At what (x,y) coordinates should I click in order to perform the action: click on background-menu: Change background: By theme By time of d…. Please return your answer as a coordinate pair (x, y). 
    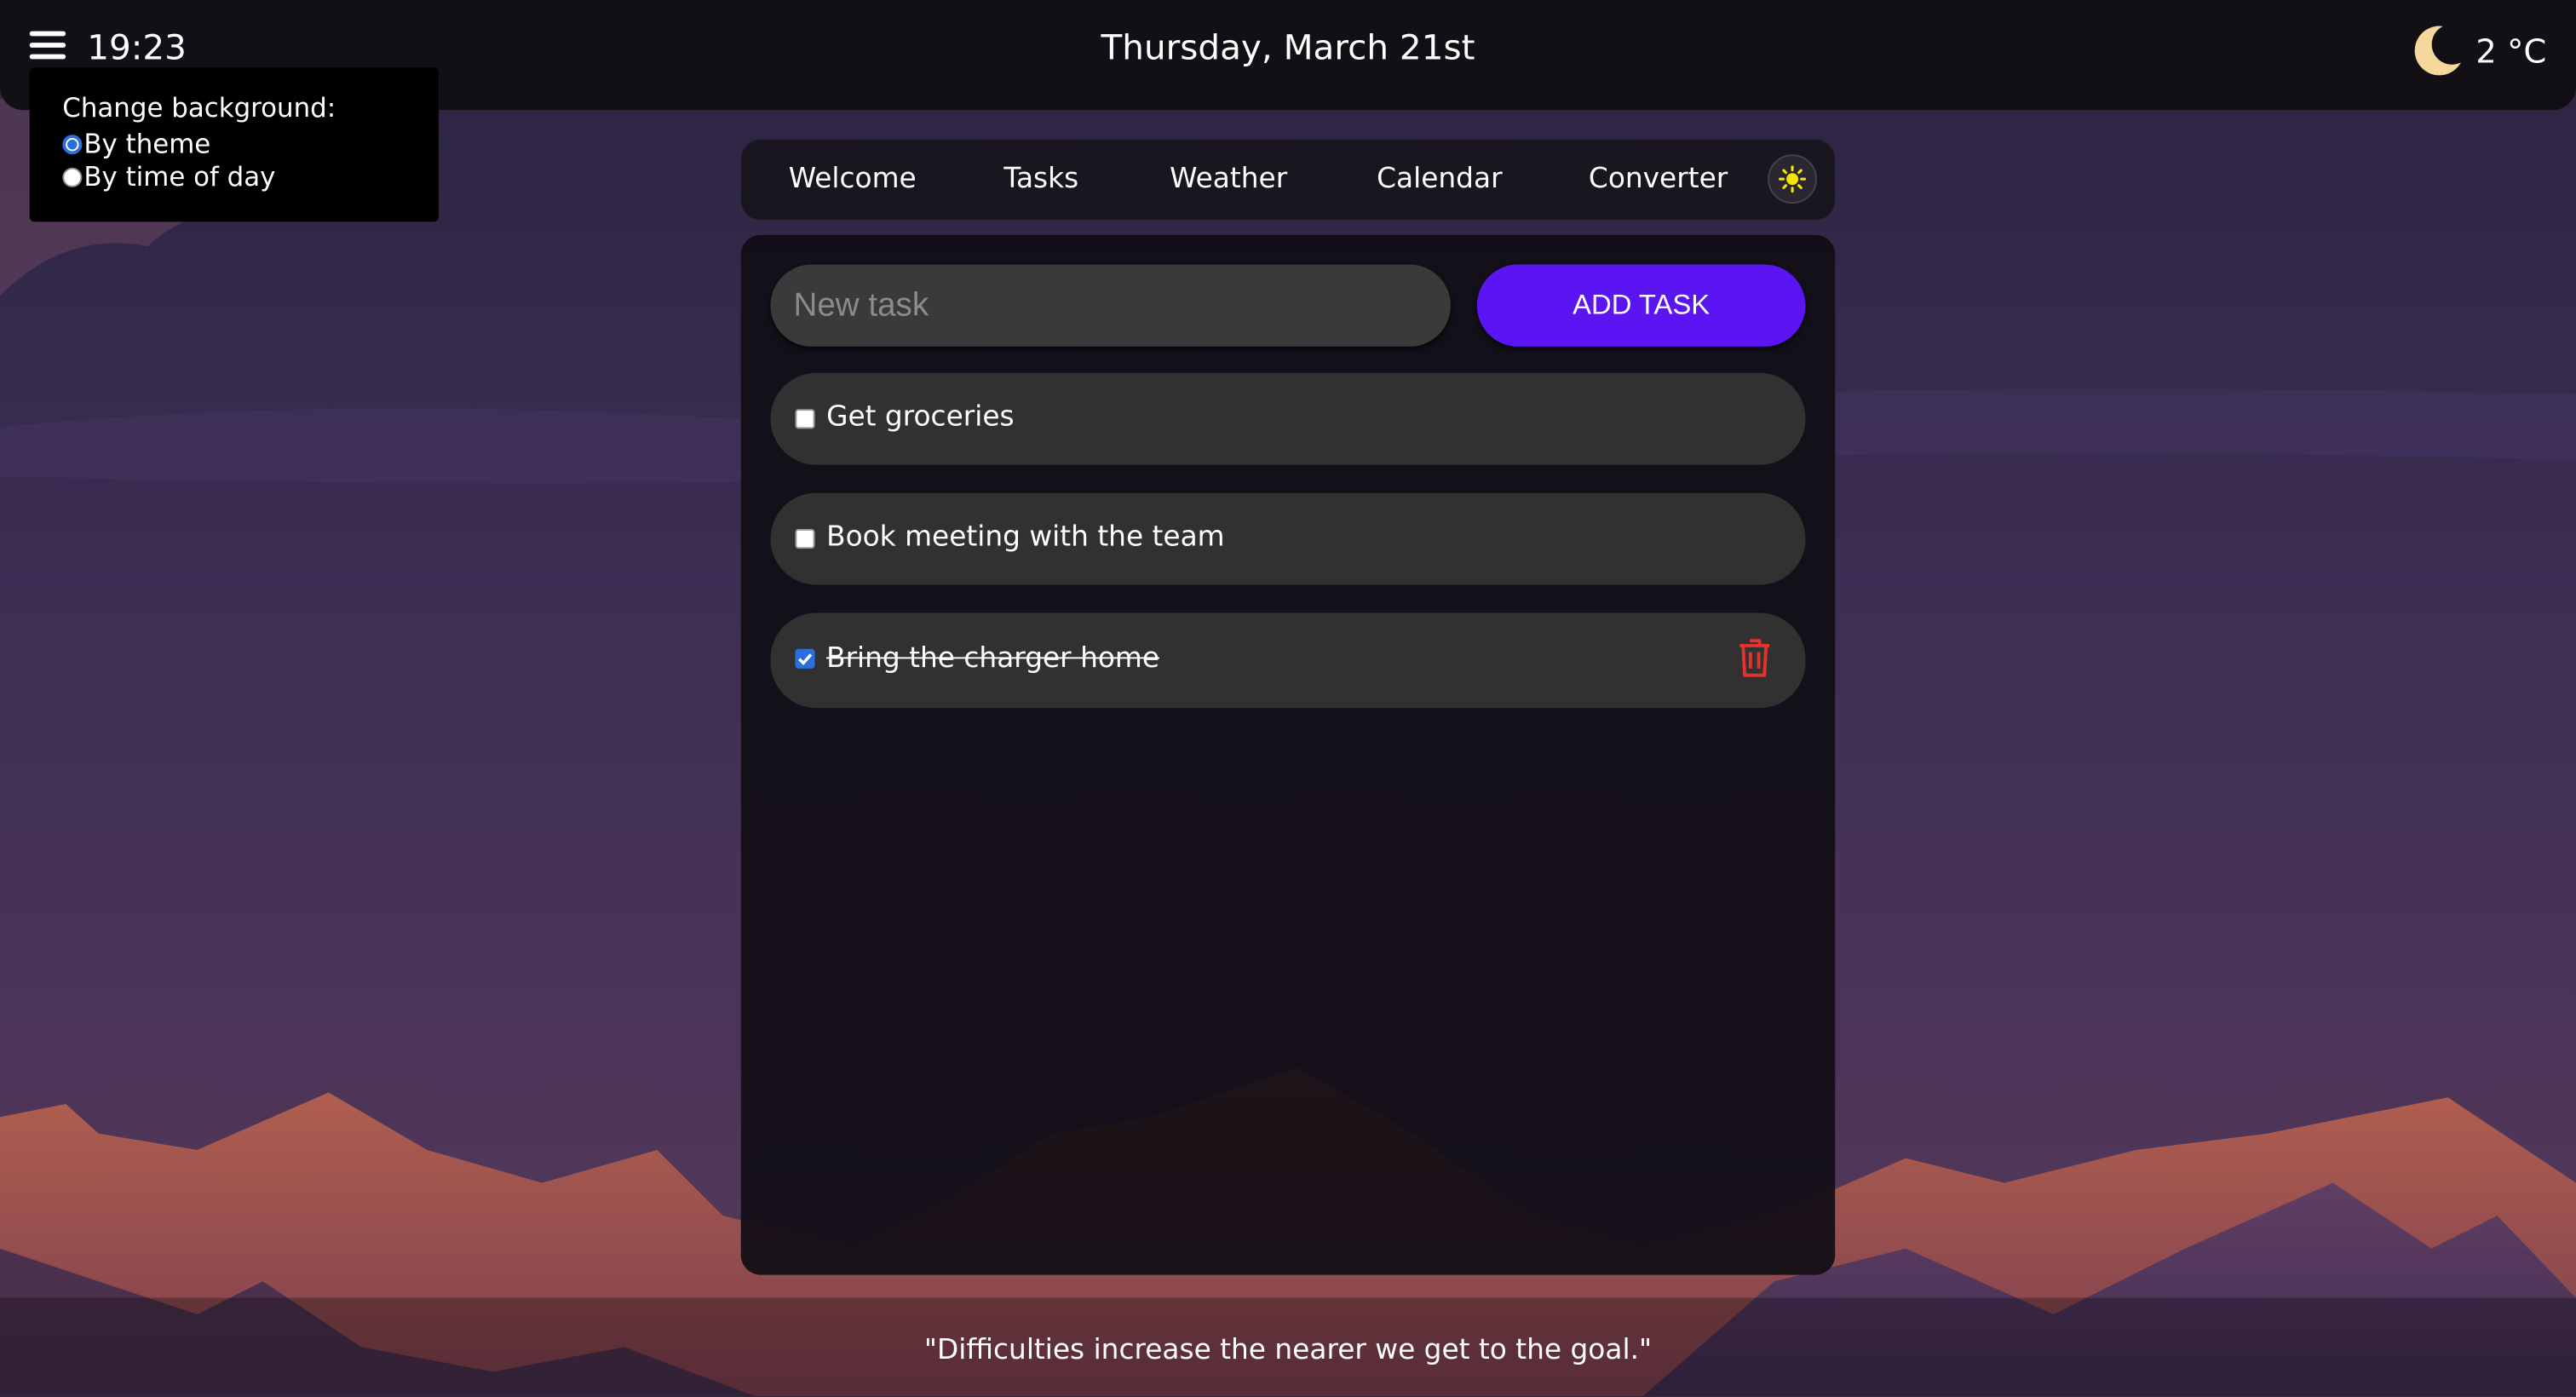
    Looking at the image, I should click on (234, 144).